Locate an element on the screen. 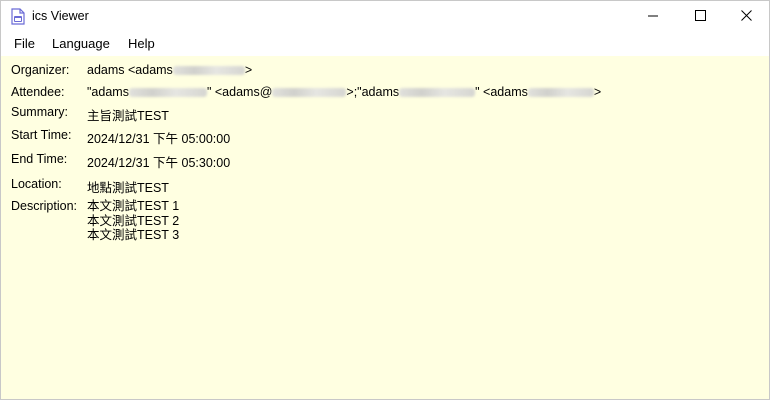 This screenshot has height=400, width=770. calendar-file-icon is located at coordinates (18, 16).